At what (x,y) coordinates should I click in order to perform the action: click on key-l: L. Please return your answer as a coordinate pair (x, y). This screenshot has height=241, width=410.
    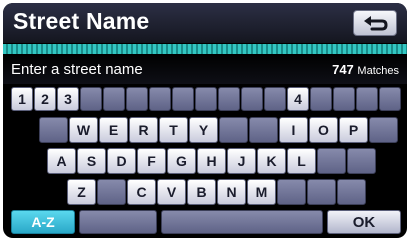
    Looking at the image, I should click on (301, 161).